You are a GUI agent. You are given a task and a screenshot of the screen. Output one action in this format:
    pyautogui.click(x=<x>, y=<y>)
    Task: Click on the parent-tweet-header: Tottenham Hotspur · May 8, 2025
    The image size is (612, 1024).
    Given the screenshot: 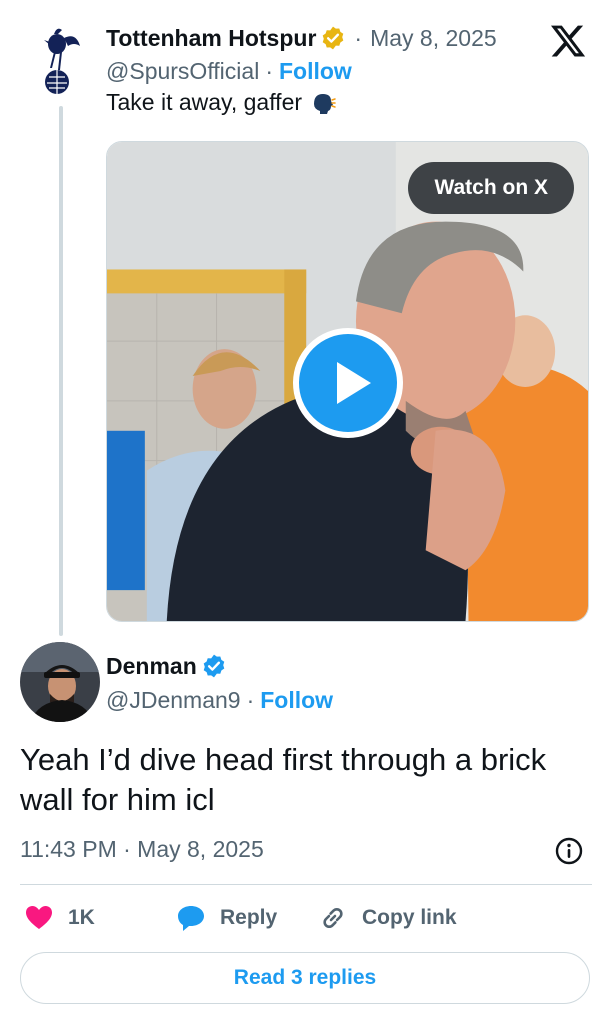 What is the action you would take?
    pyautogui.click(x=301, y=38)
    